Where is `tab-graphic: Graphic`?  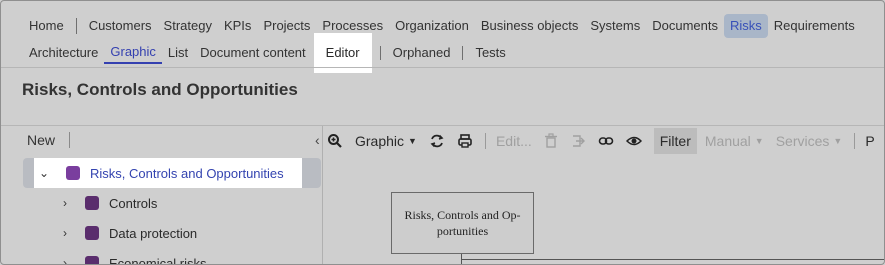
tab-graphic: Graphic is located at coordinates (133, 53).